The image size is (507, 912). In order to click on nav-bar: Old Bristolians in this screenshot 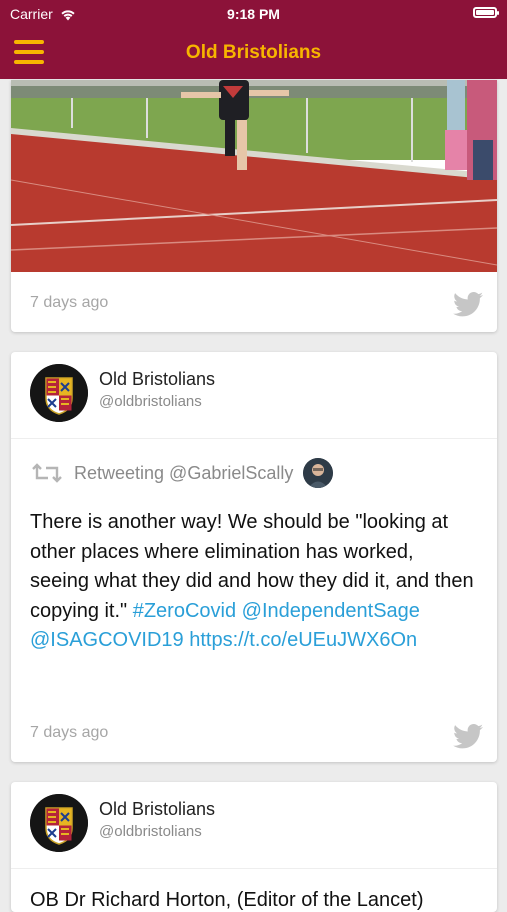, I will do `click(253, 53)`.